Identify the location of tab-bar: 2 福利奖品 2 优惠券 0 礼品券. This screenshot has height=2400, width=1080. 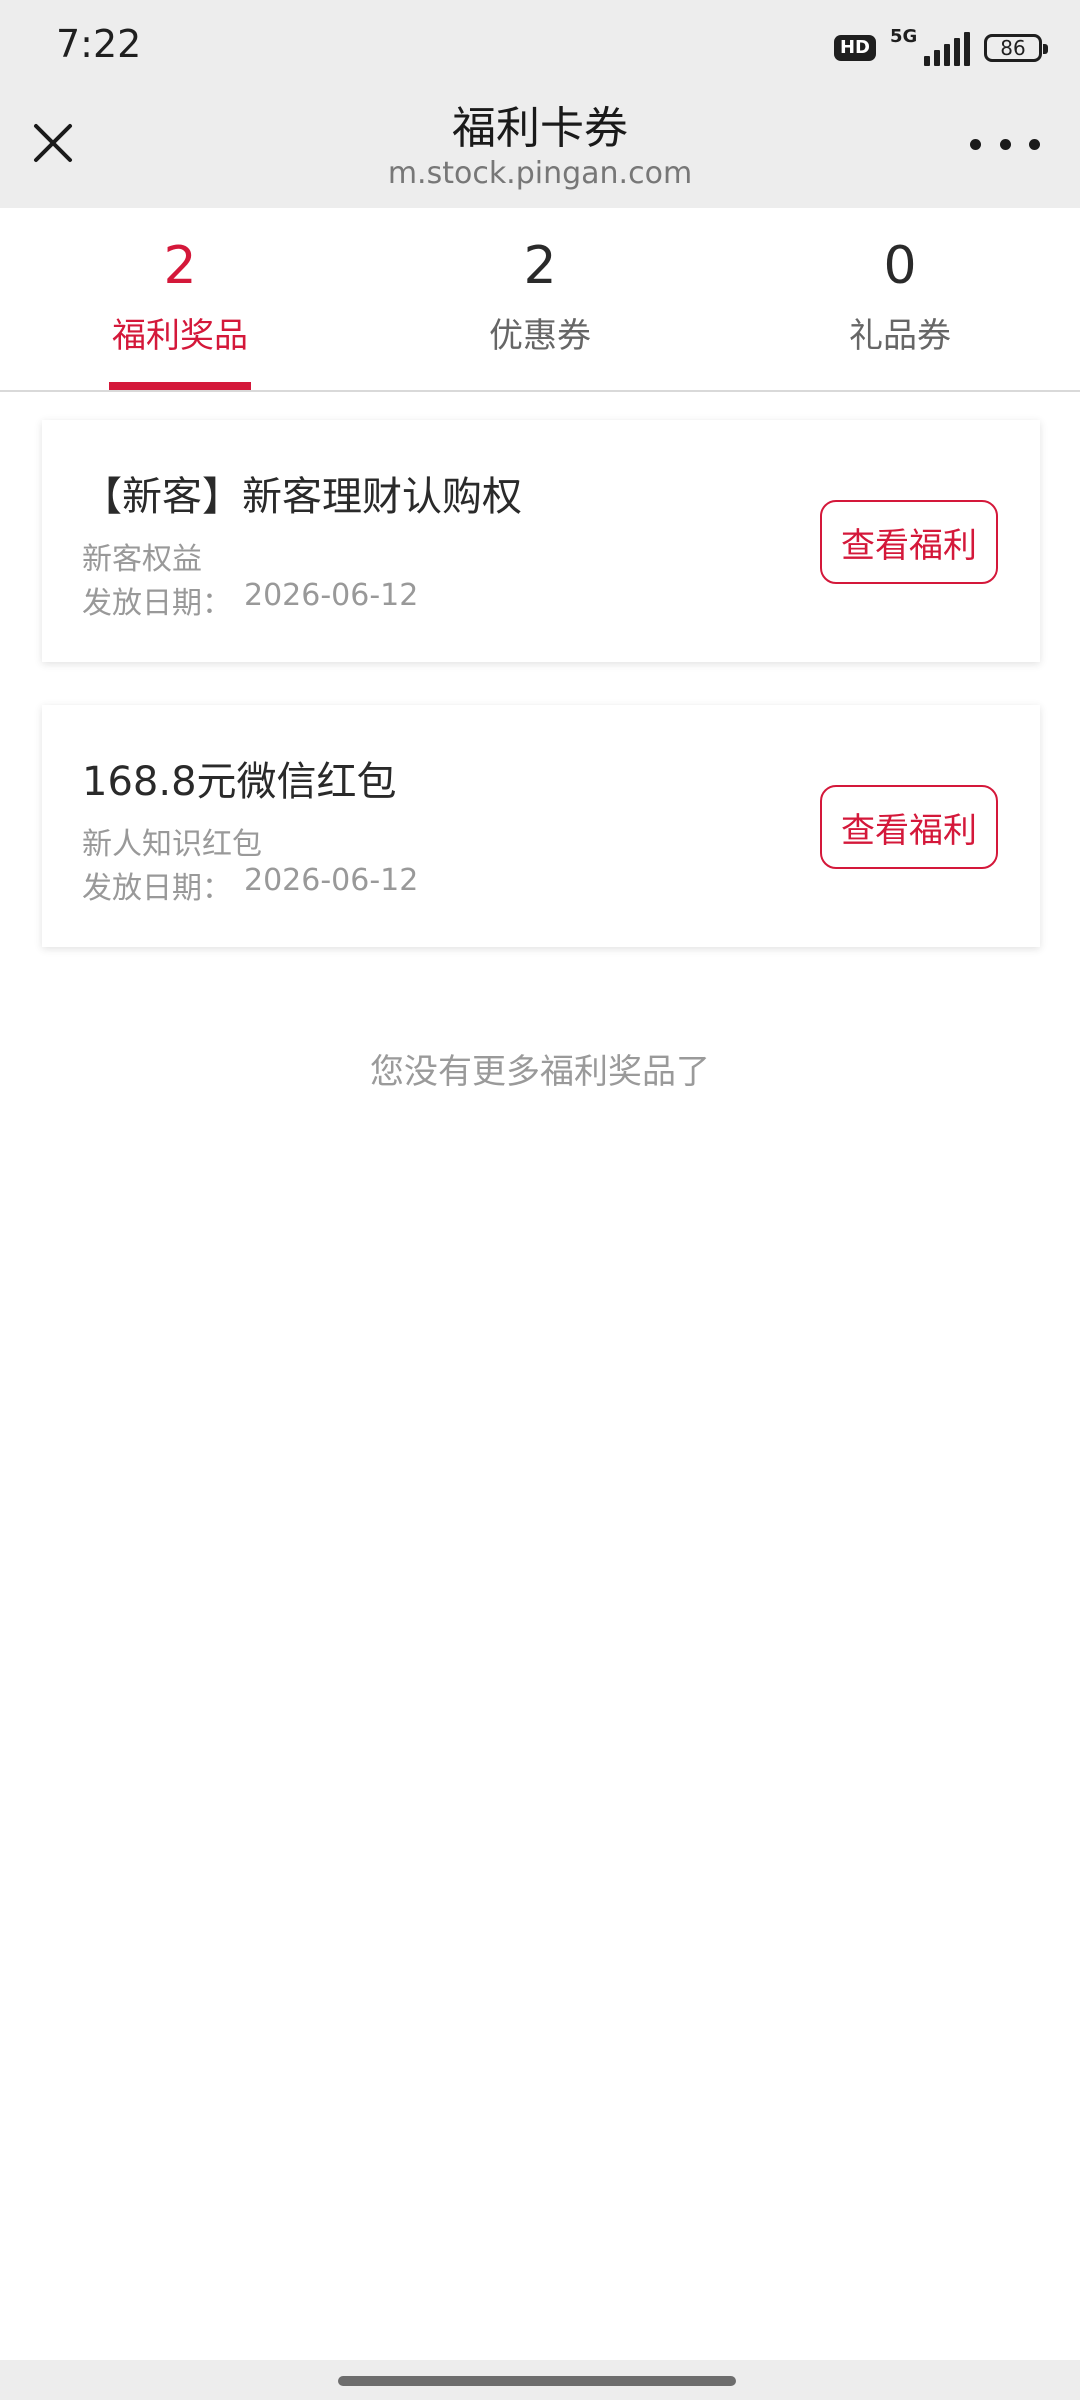
(540, 300).